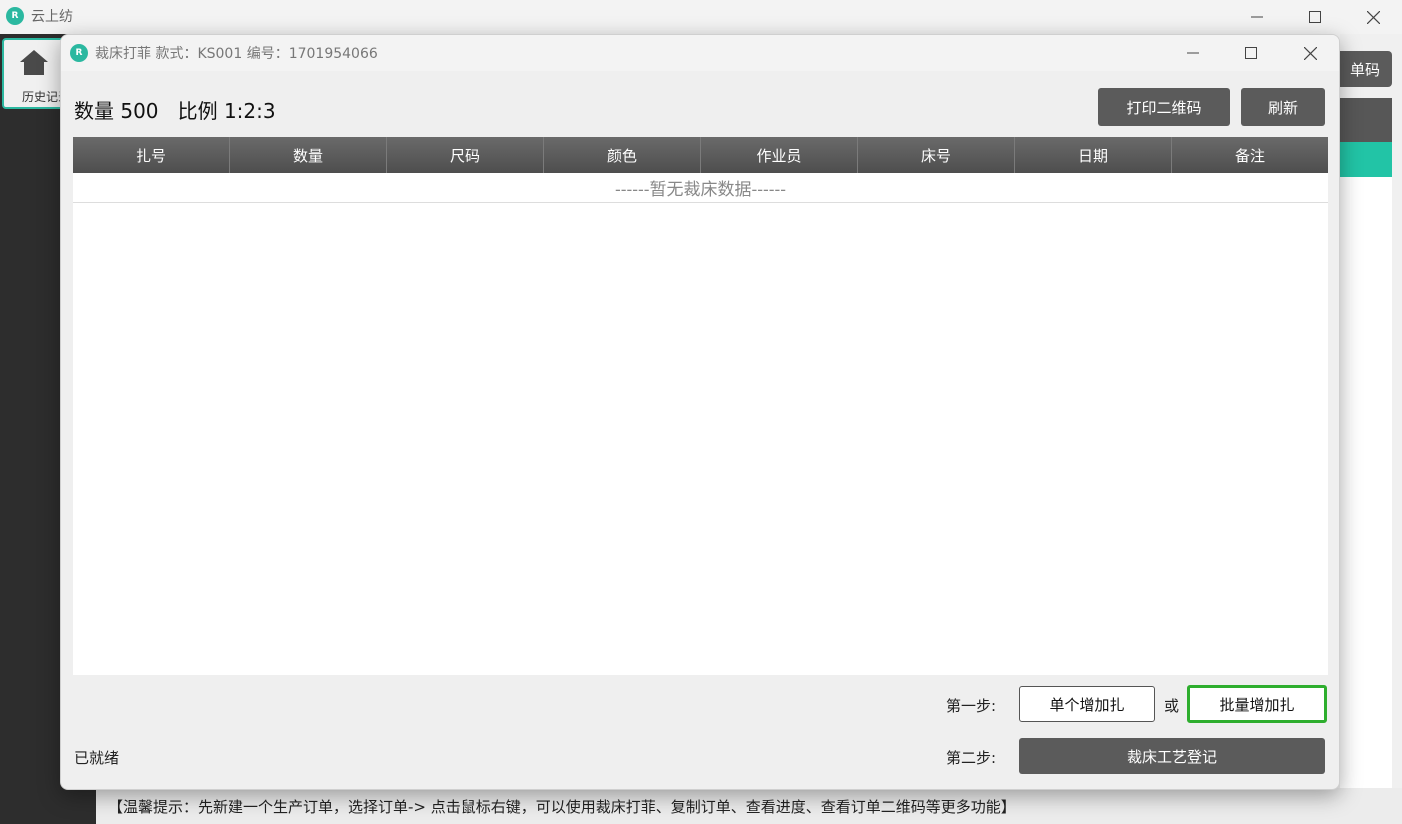 The image size is (1402, 824). Describe the element at coordinates (1283, 107) in the screenshot. I see `refresh-button: 刷新` at that location.